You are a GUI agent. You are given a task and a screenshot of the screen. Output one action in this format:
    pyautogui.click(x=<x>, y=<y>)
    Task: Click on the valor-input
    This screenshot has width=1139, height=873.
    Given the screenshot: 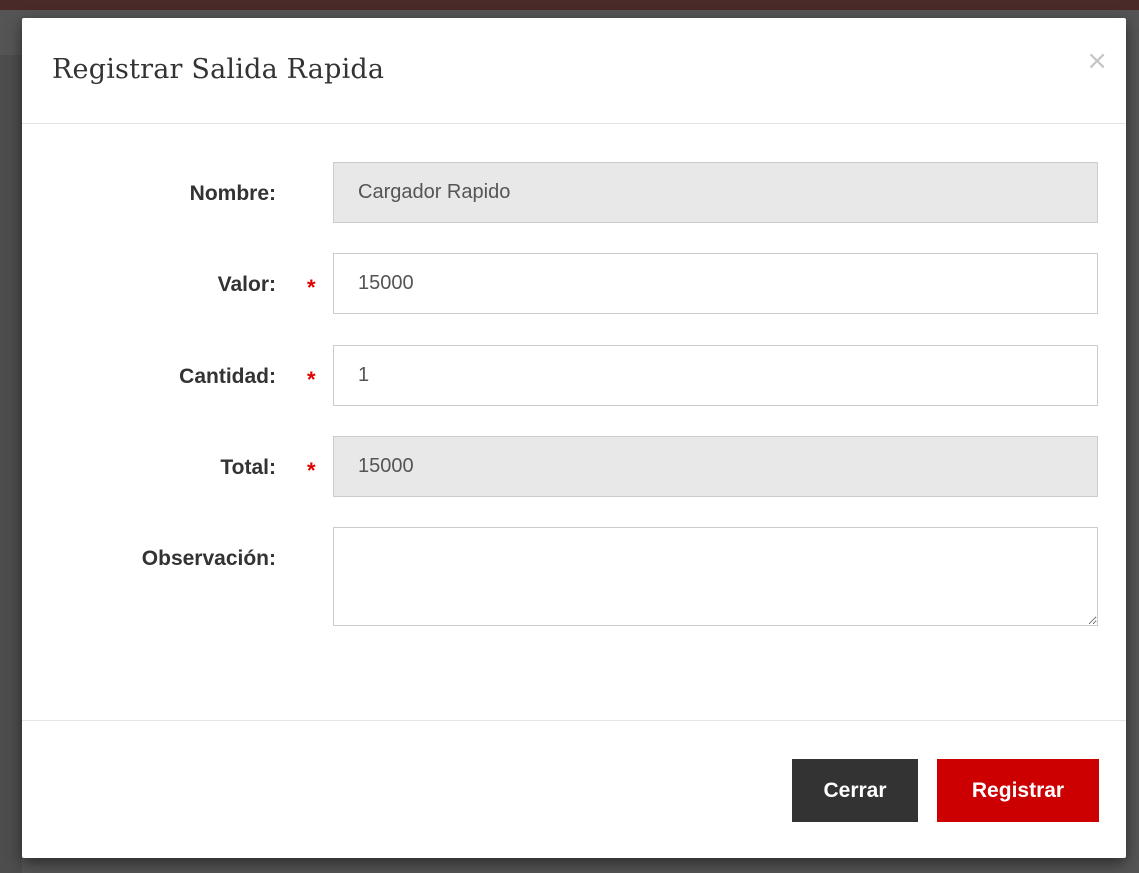 What is the action you would take?
    pyautogui.click(x=715, y=283)
    